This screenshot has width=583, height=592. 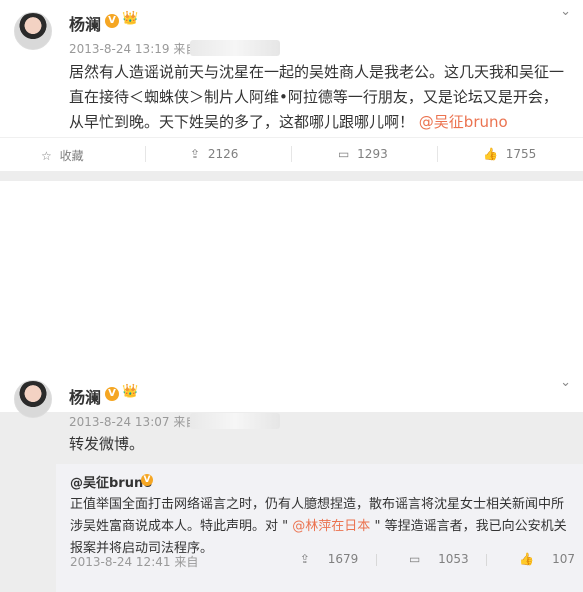 I want to click on like-button: 👍 1755, so click(x=509, y=154).